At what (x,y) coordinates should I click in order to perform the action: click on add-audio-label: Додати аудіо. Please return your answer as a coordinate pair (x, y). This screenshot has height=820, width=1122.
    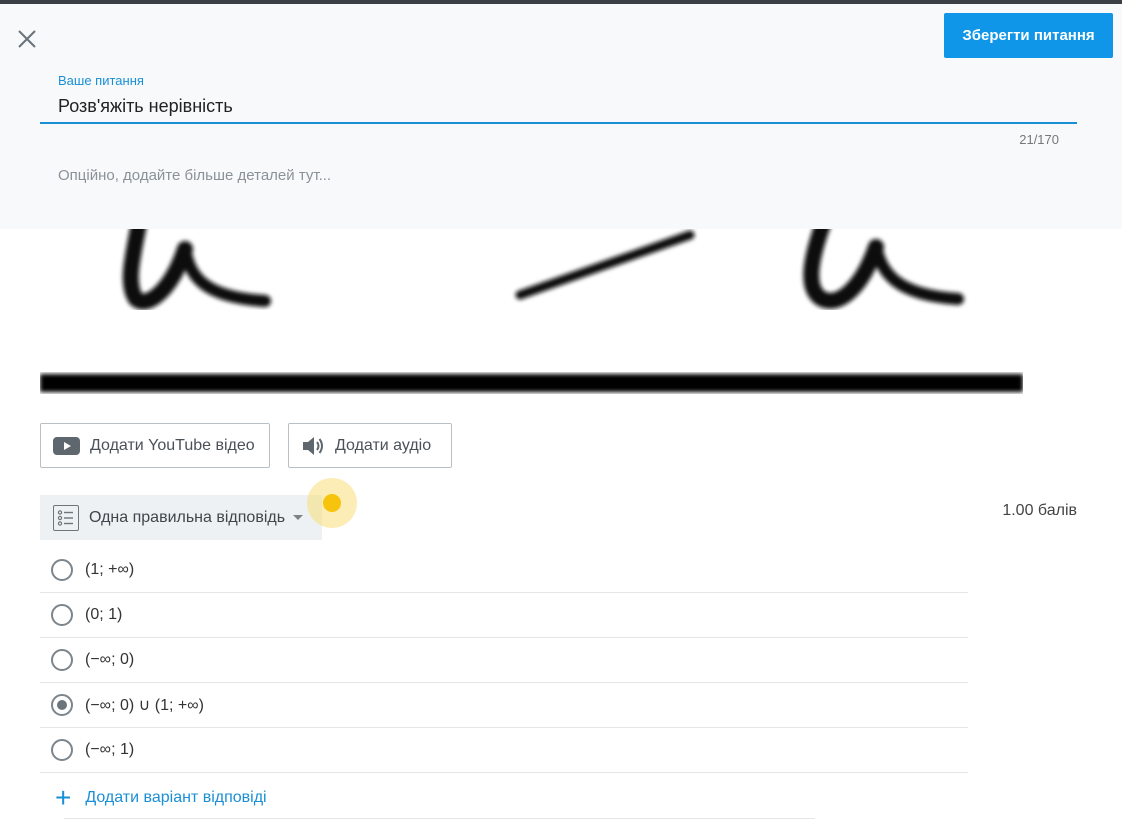
    Looking at the image, I should click on (383, 445).